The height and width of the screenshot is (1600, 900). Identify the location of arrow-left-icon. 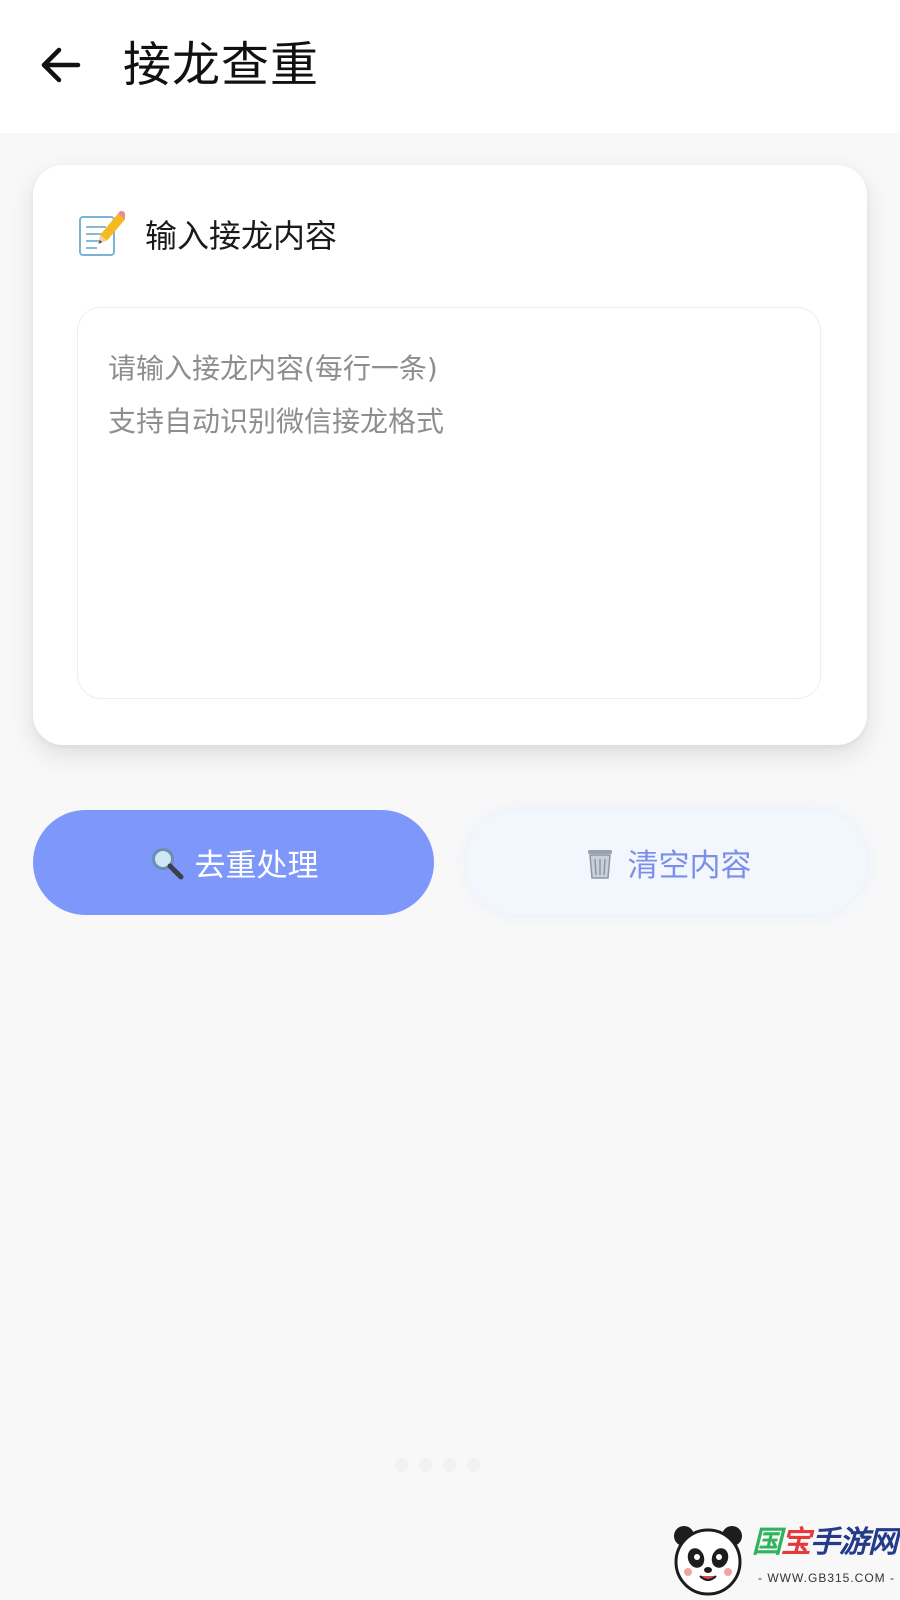
(61, 65).